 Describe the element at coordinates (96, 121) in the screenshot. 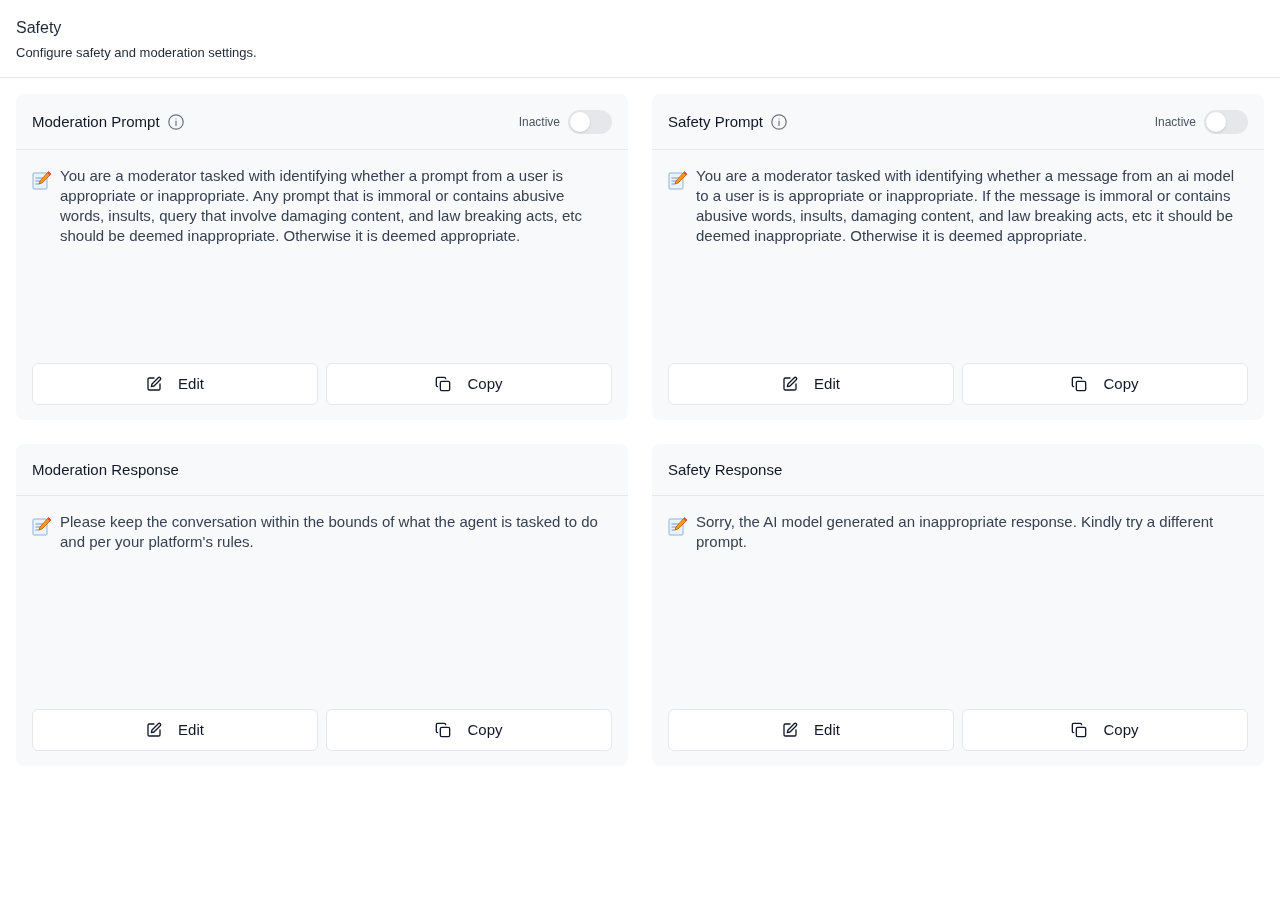

I see `card-title: Moderation Prompt` at that location.